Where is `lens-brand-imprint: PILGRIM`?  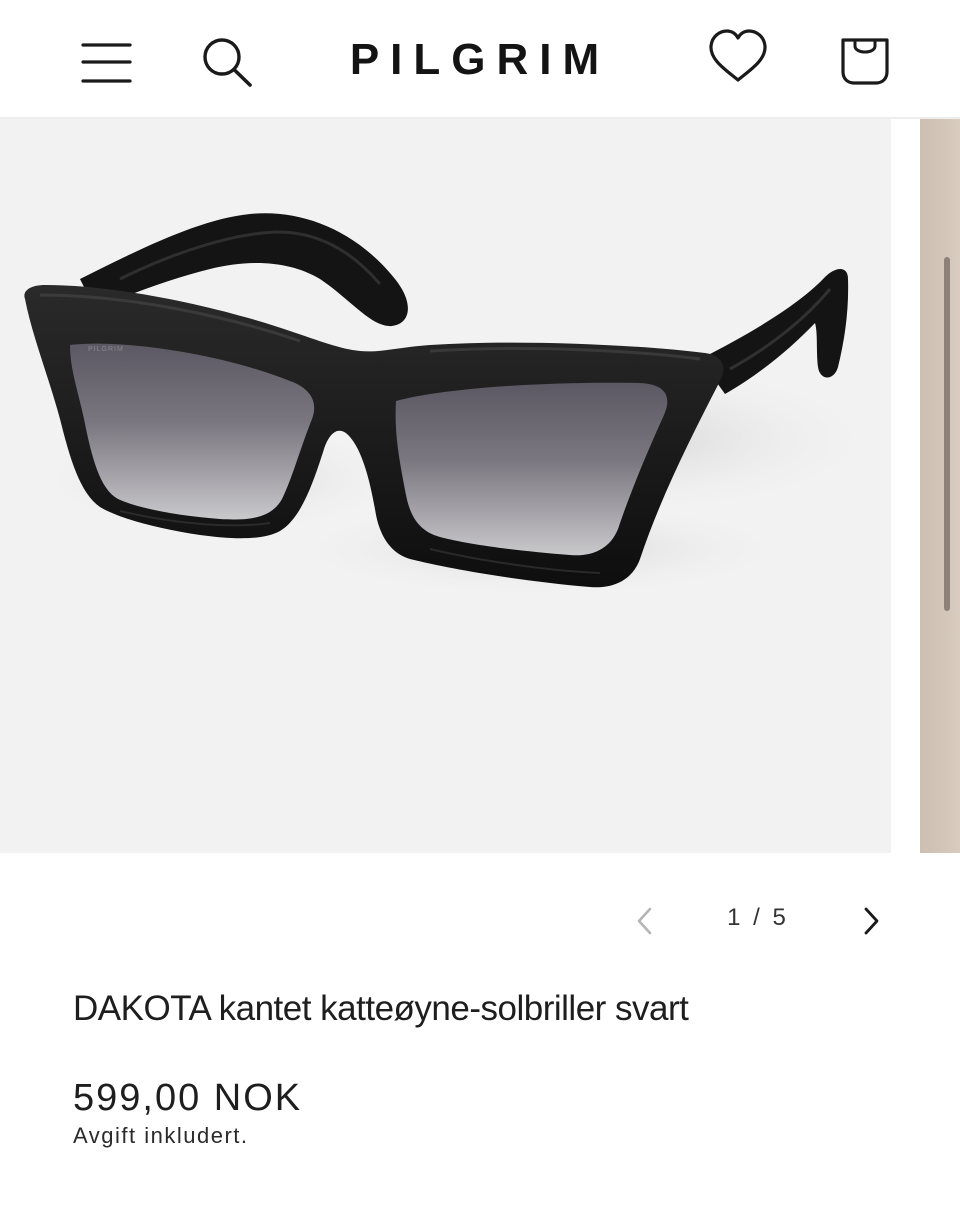 lens-brand-imprint: PILGRIM is located at coordinates (106, 349).